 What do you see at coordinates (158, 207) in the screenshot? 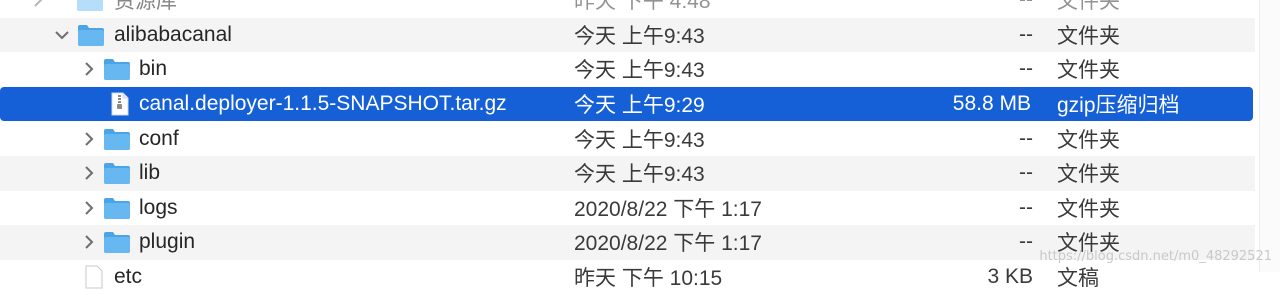
I see `file-name: logs` at bounding box center [158, 207].